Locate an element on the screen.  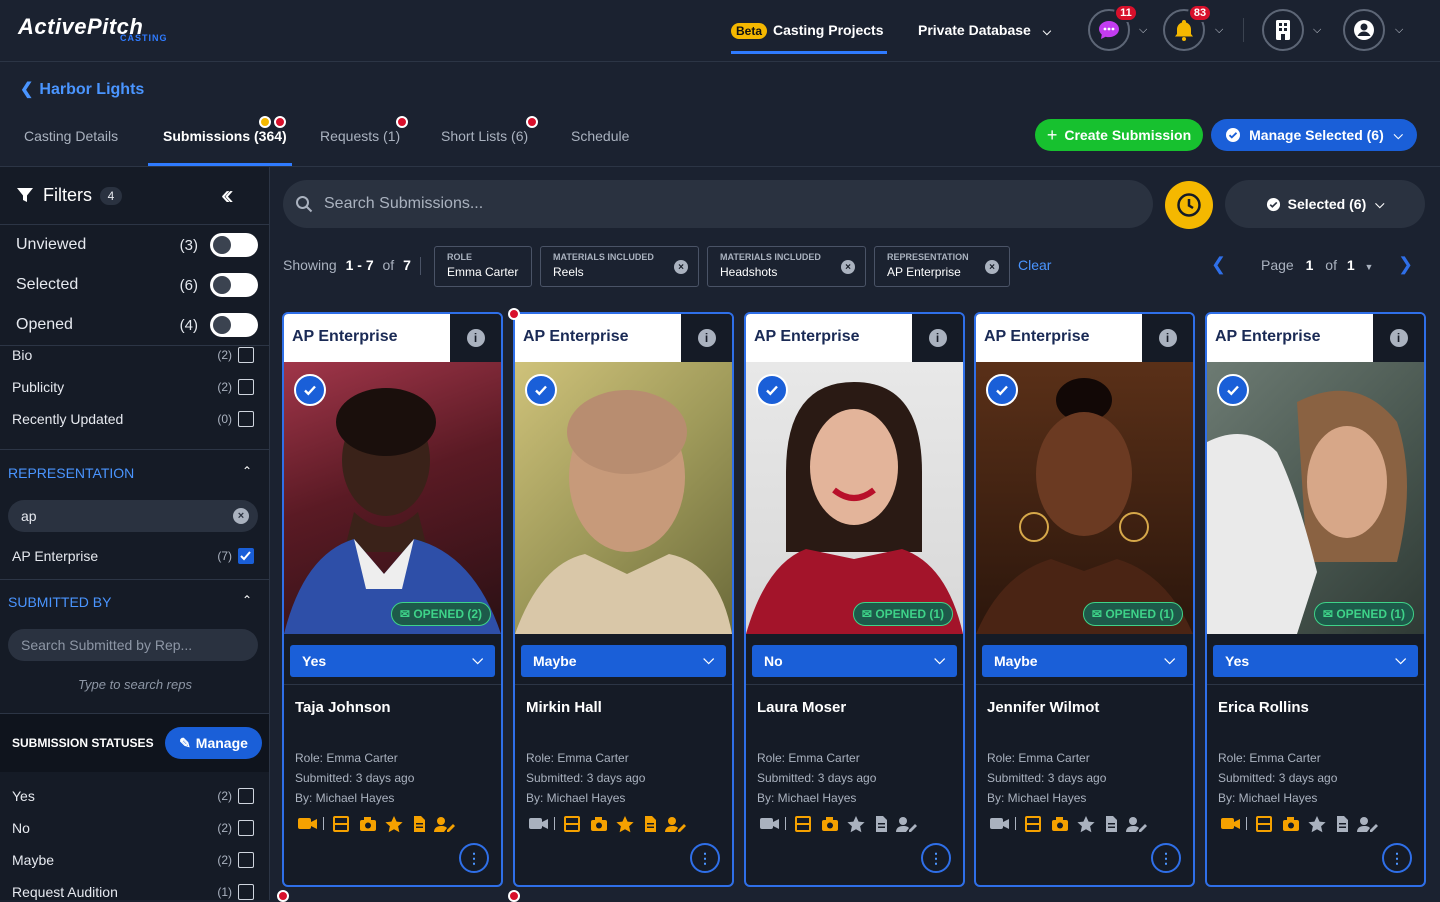
tab-casting-details: Casting Details is located at coordinates (71, 136).